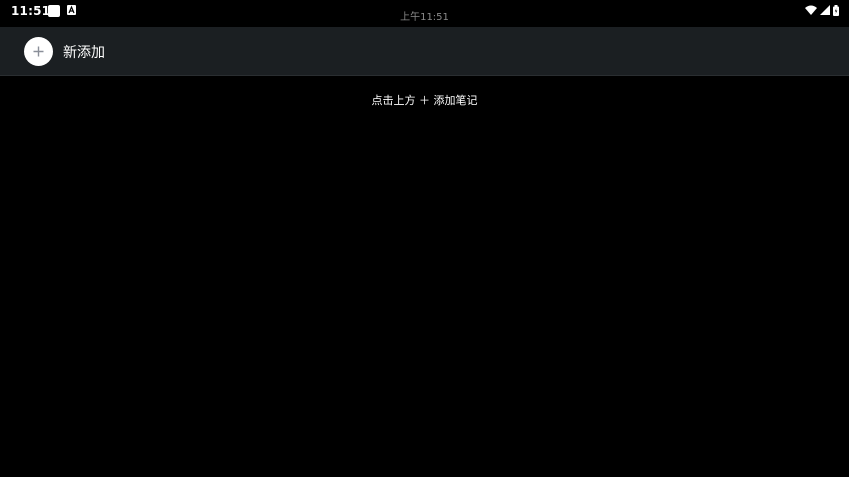  I want to click on empty-hint: 点击上方 ＋ 添加笔记, so click(424, 100).